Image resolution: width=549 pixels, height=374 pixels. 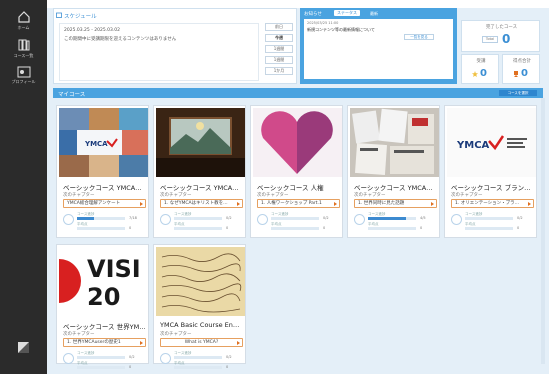 I want to click on completed-courses-label: 完了したコース, so click(x=501, y=27).